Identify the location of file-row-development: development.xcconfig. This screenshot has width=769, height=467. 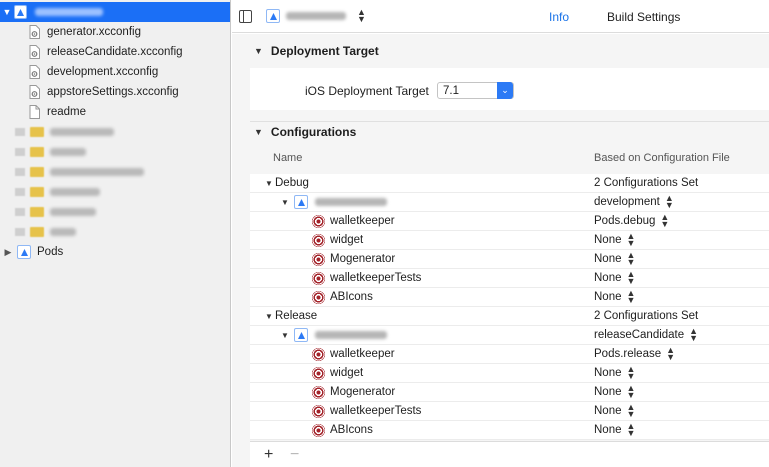
(115, 72).